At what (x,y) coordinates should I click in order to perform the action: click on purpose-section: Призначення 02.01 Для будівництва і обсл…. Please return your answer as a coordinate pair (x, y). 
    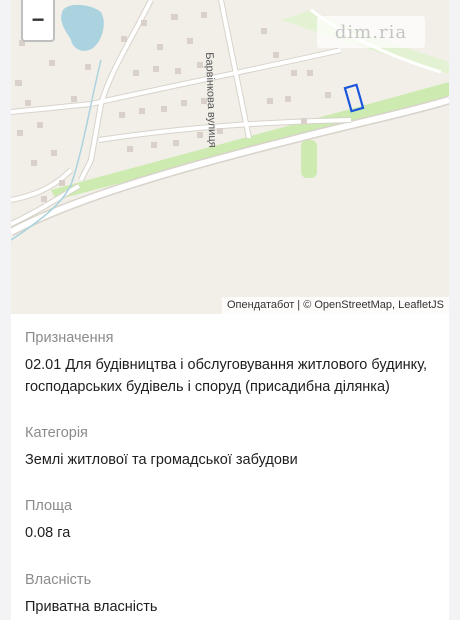
    Looking at the image, I should click on (235, 363).